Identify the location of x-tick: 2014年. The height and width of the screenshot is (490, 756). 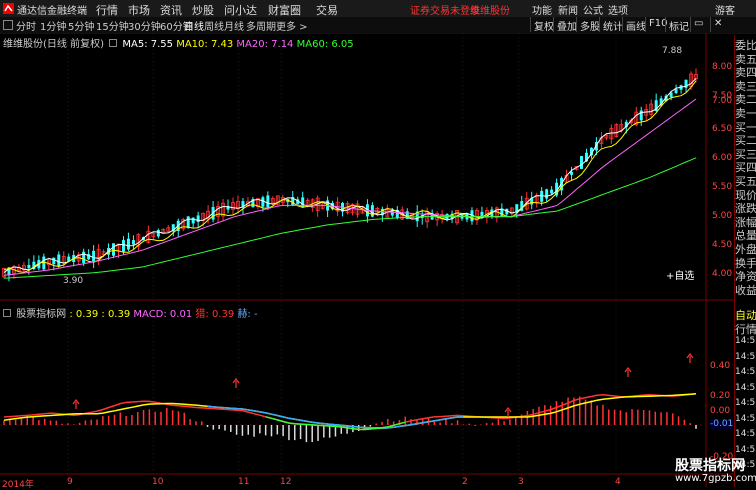
(18, 485).